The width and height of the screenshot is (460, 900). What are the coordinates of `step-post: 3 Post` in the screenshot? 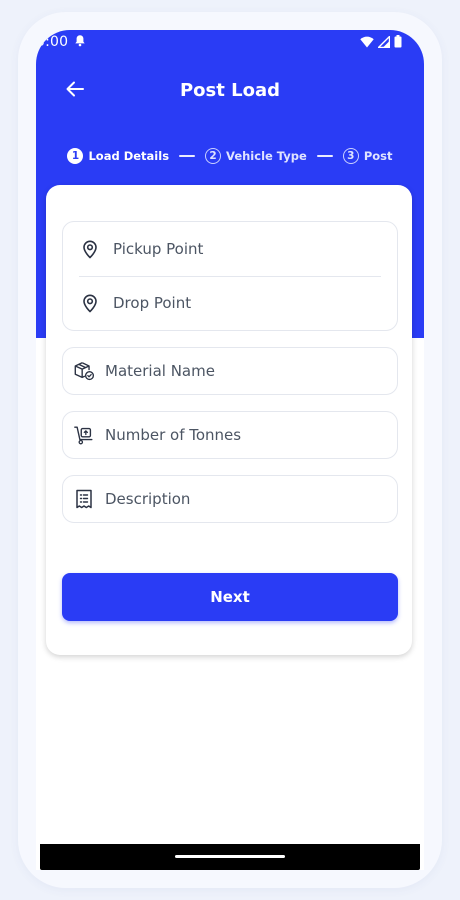 It's located at (367, 156).